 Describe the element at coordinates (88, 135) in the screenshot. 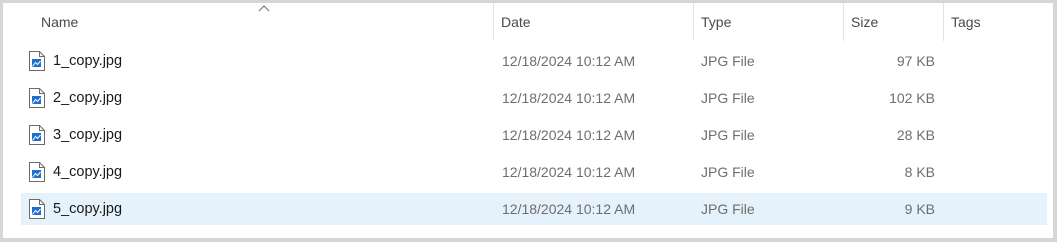

I see `file-name: 3_copy.jpg` at that location.